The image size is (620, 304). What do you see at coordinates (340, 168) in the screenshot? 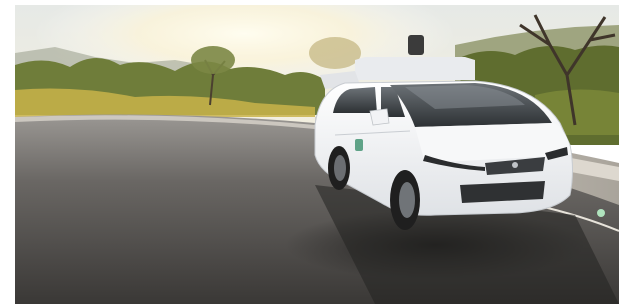
I see `rear-wheel-rim` at bounding box center [340, 168].